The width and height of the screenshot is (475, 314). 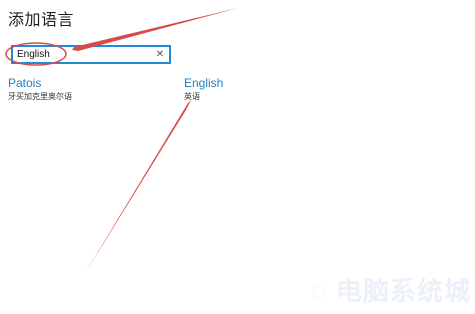 I want to click on annotation-arrow-bottom, so click(x=137, y=187).